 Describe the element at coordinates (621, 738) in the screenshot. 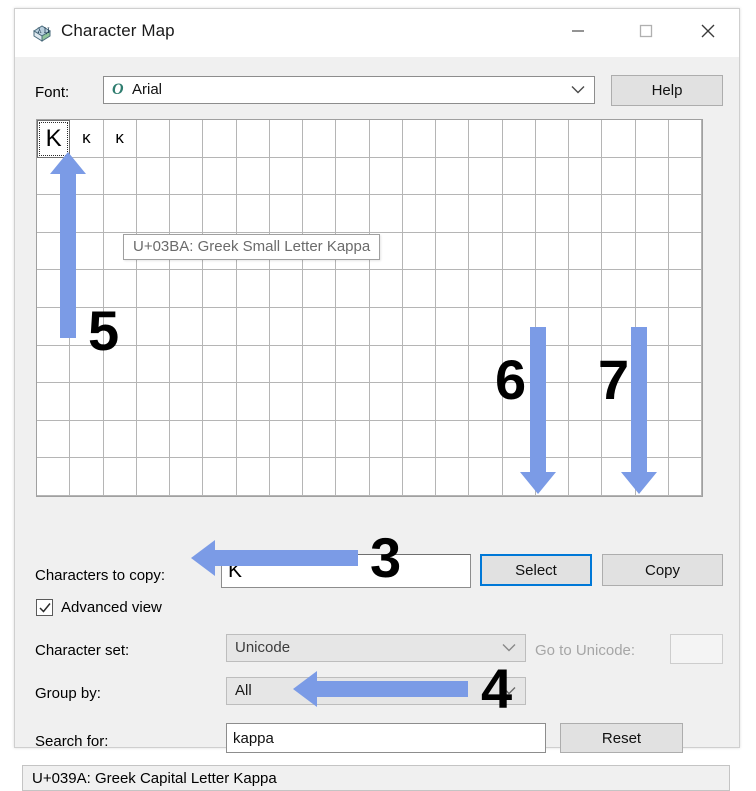

I see `reset-button: Reset` at that location.